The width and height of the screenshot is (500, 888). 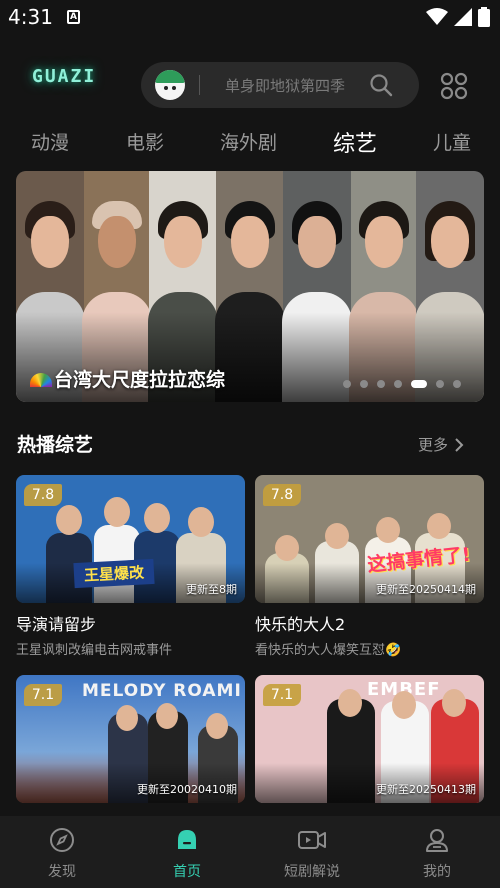 I want to click on show-card: 王星爆改 7.8 更新至8期 导演请留步 王星讽刺改编电击网戒事件, so click(x=130, y=566).